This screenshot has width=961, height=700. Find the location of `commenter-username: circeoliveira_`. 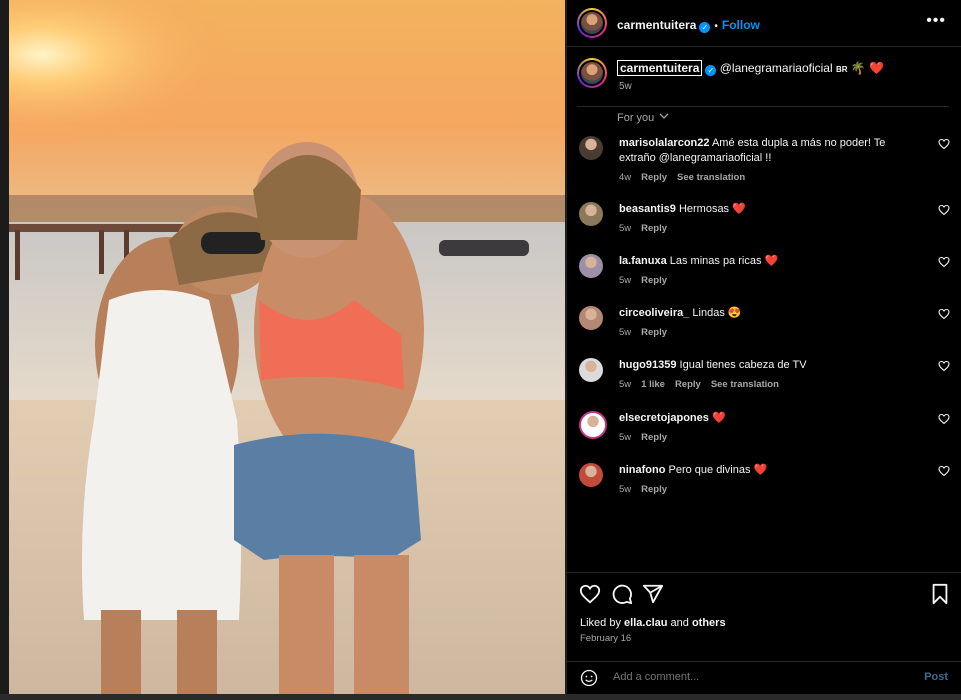

commenter-username: circeoliveira_ is located at coordinates (654, 313).